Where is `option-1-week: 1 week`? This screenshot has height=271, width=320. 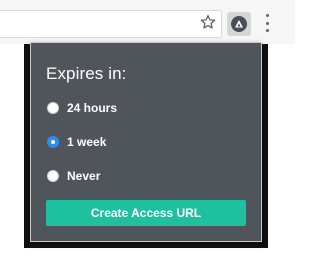
option-1-week: 1 week is located at coordinates (76, 142).